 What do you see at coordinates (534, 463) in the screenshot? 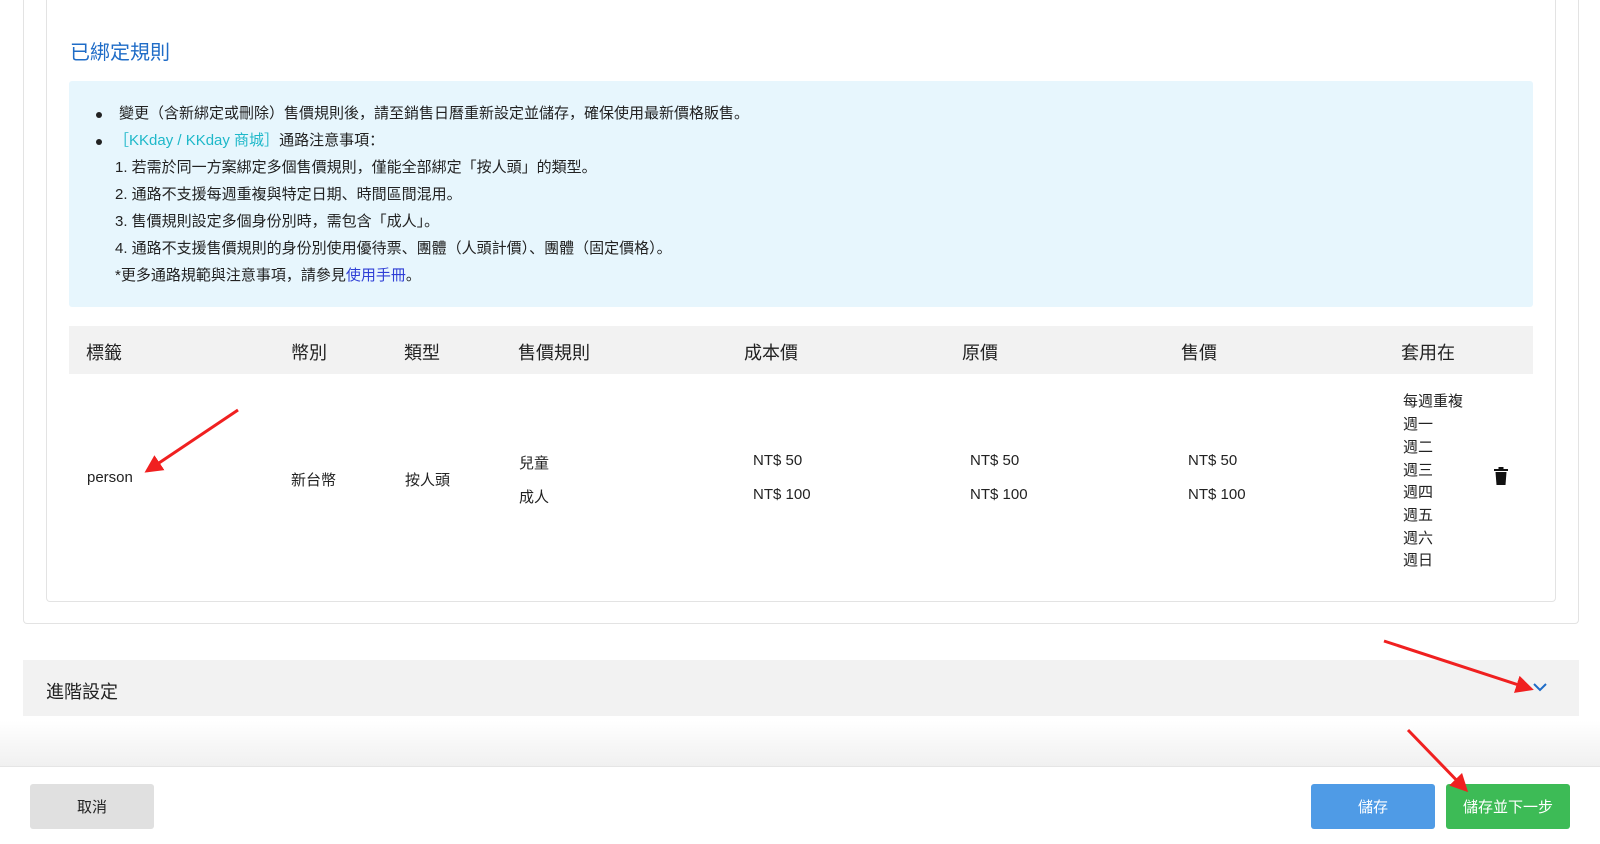
I see `row-identity-child: 兒童` at bounding box center [534, 463].